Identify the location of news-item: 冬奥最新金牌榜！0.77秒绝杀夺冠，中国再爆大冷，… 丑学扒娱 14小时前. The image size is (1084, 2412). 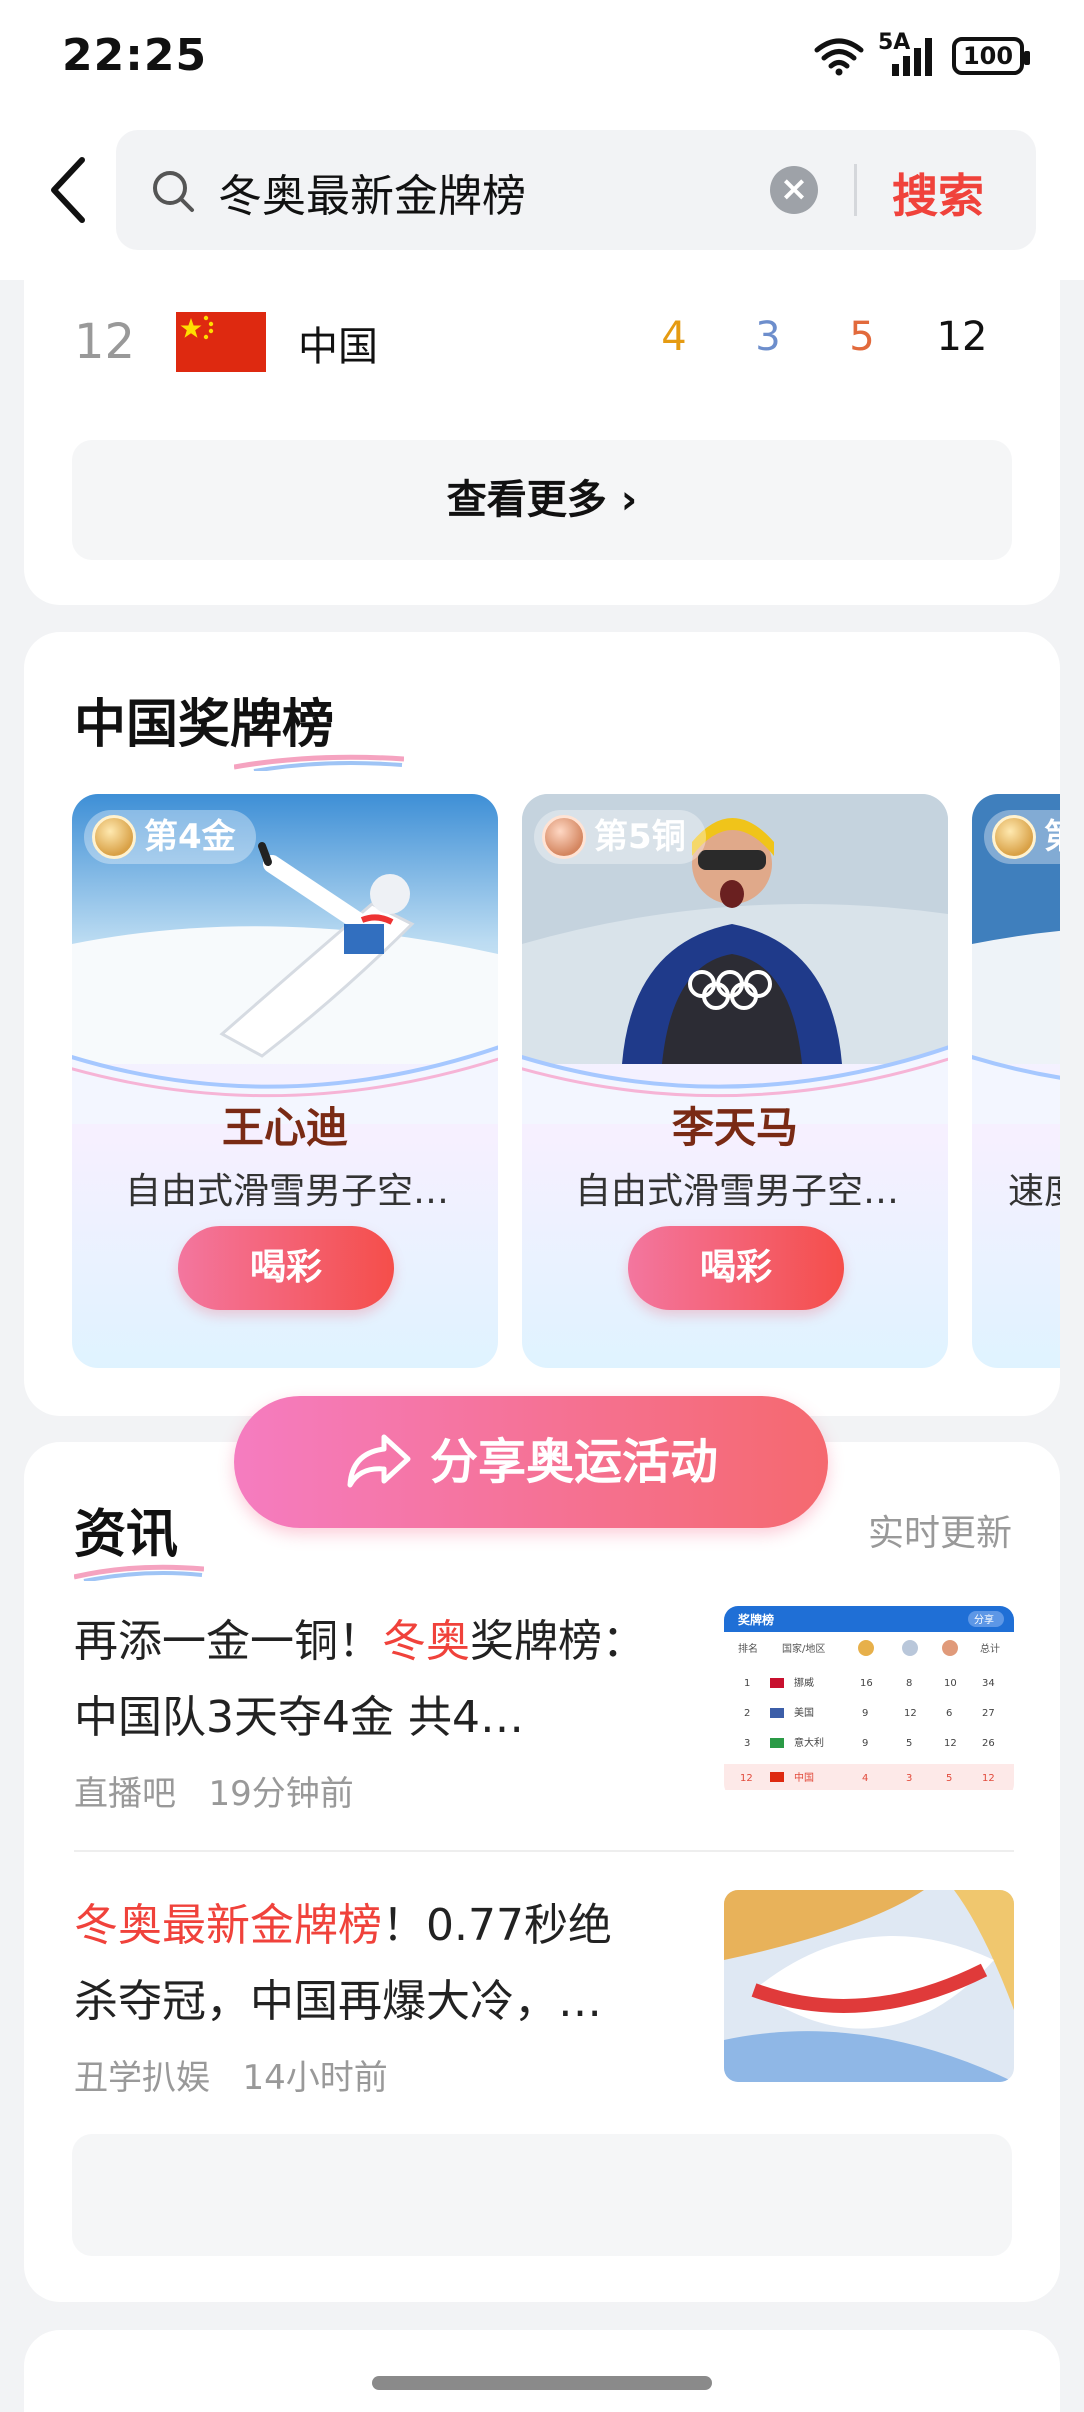
(544, 1998).